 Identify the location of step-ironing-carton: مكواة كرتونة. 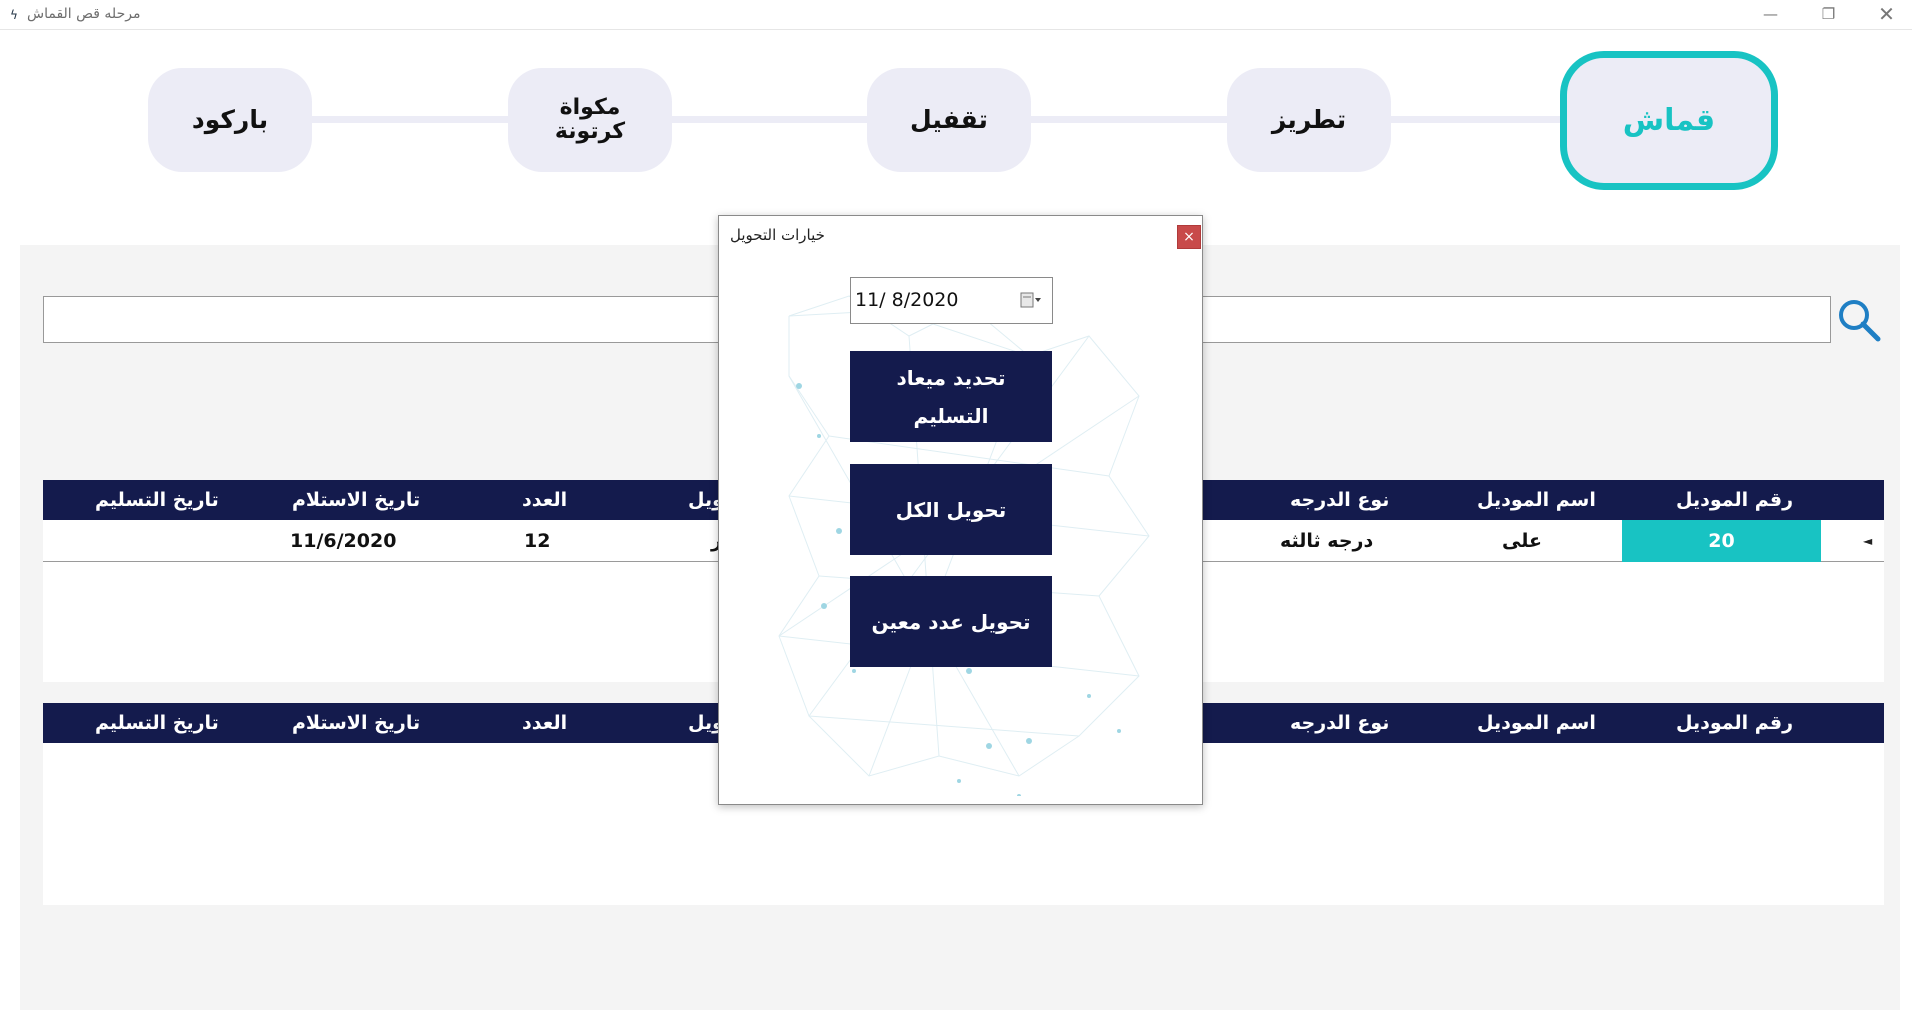
(590, 120).